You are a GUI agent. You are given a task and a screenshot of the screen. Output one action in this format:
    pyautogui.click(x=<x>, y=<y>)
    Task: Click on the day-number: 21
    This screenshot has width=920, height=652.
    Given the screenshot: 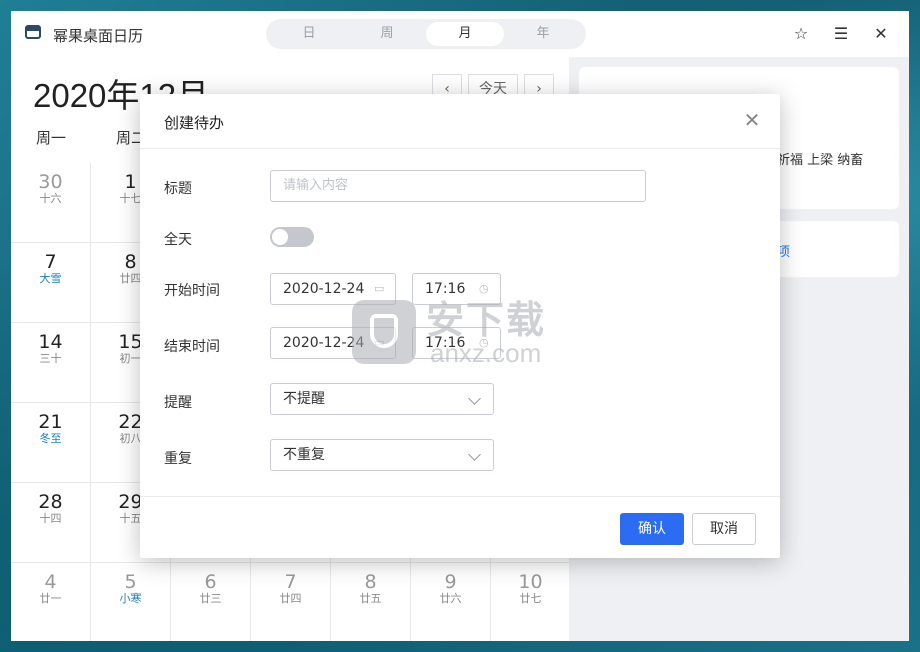 What is the action you would take?
    pyautogui.click(x=50, y=422)
    